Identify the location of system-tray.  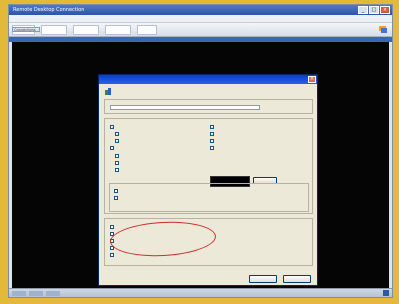
(386, 293).